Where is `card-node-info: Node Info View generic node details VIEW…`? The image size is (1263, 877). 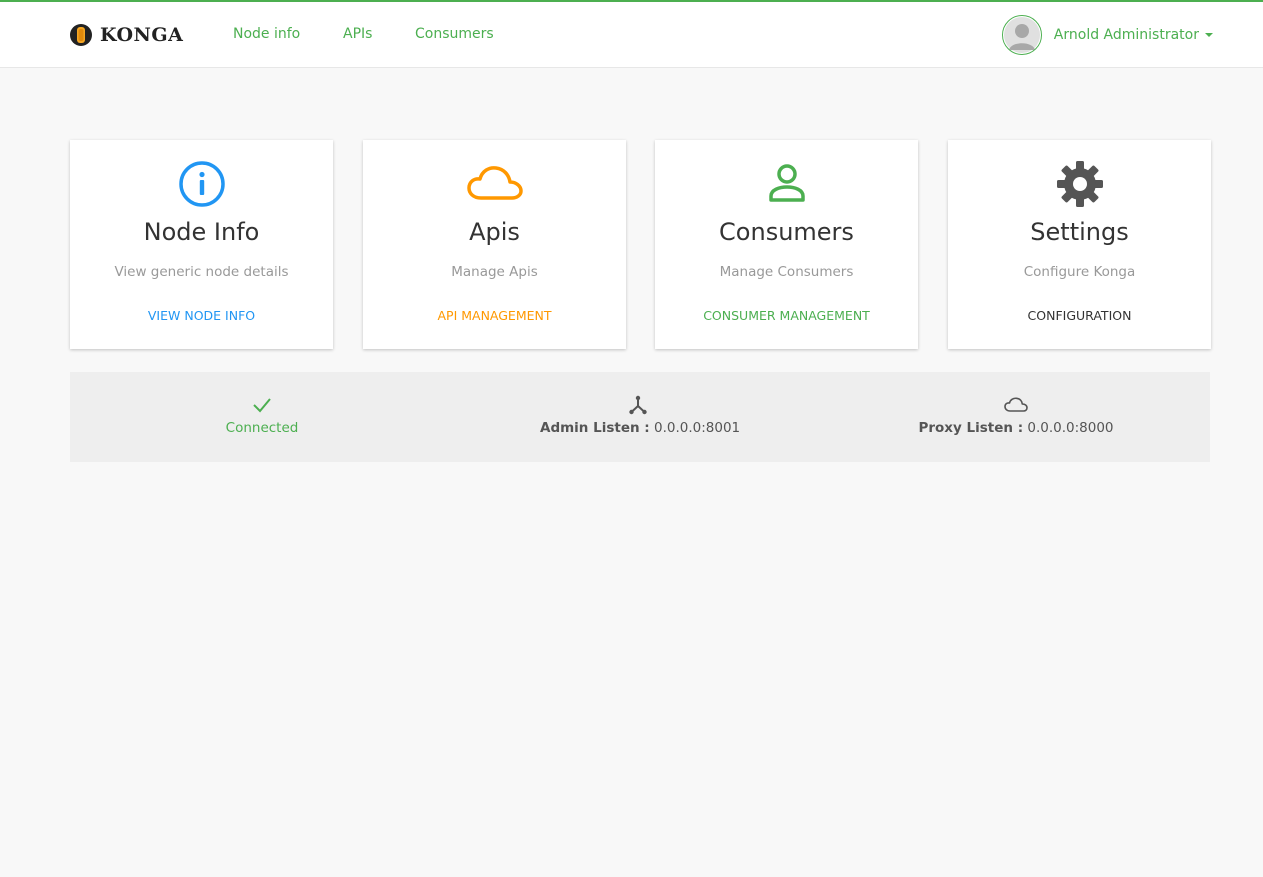 card-node-info: Node Info View generic node details VIEW… is located at coordinates (201, 244).